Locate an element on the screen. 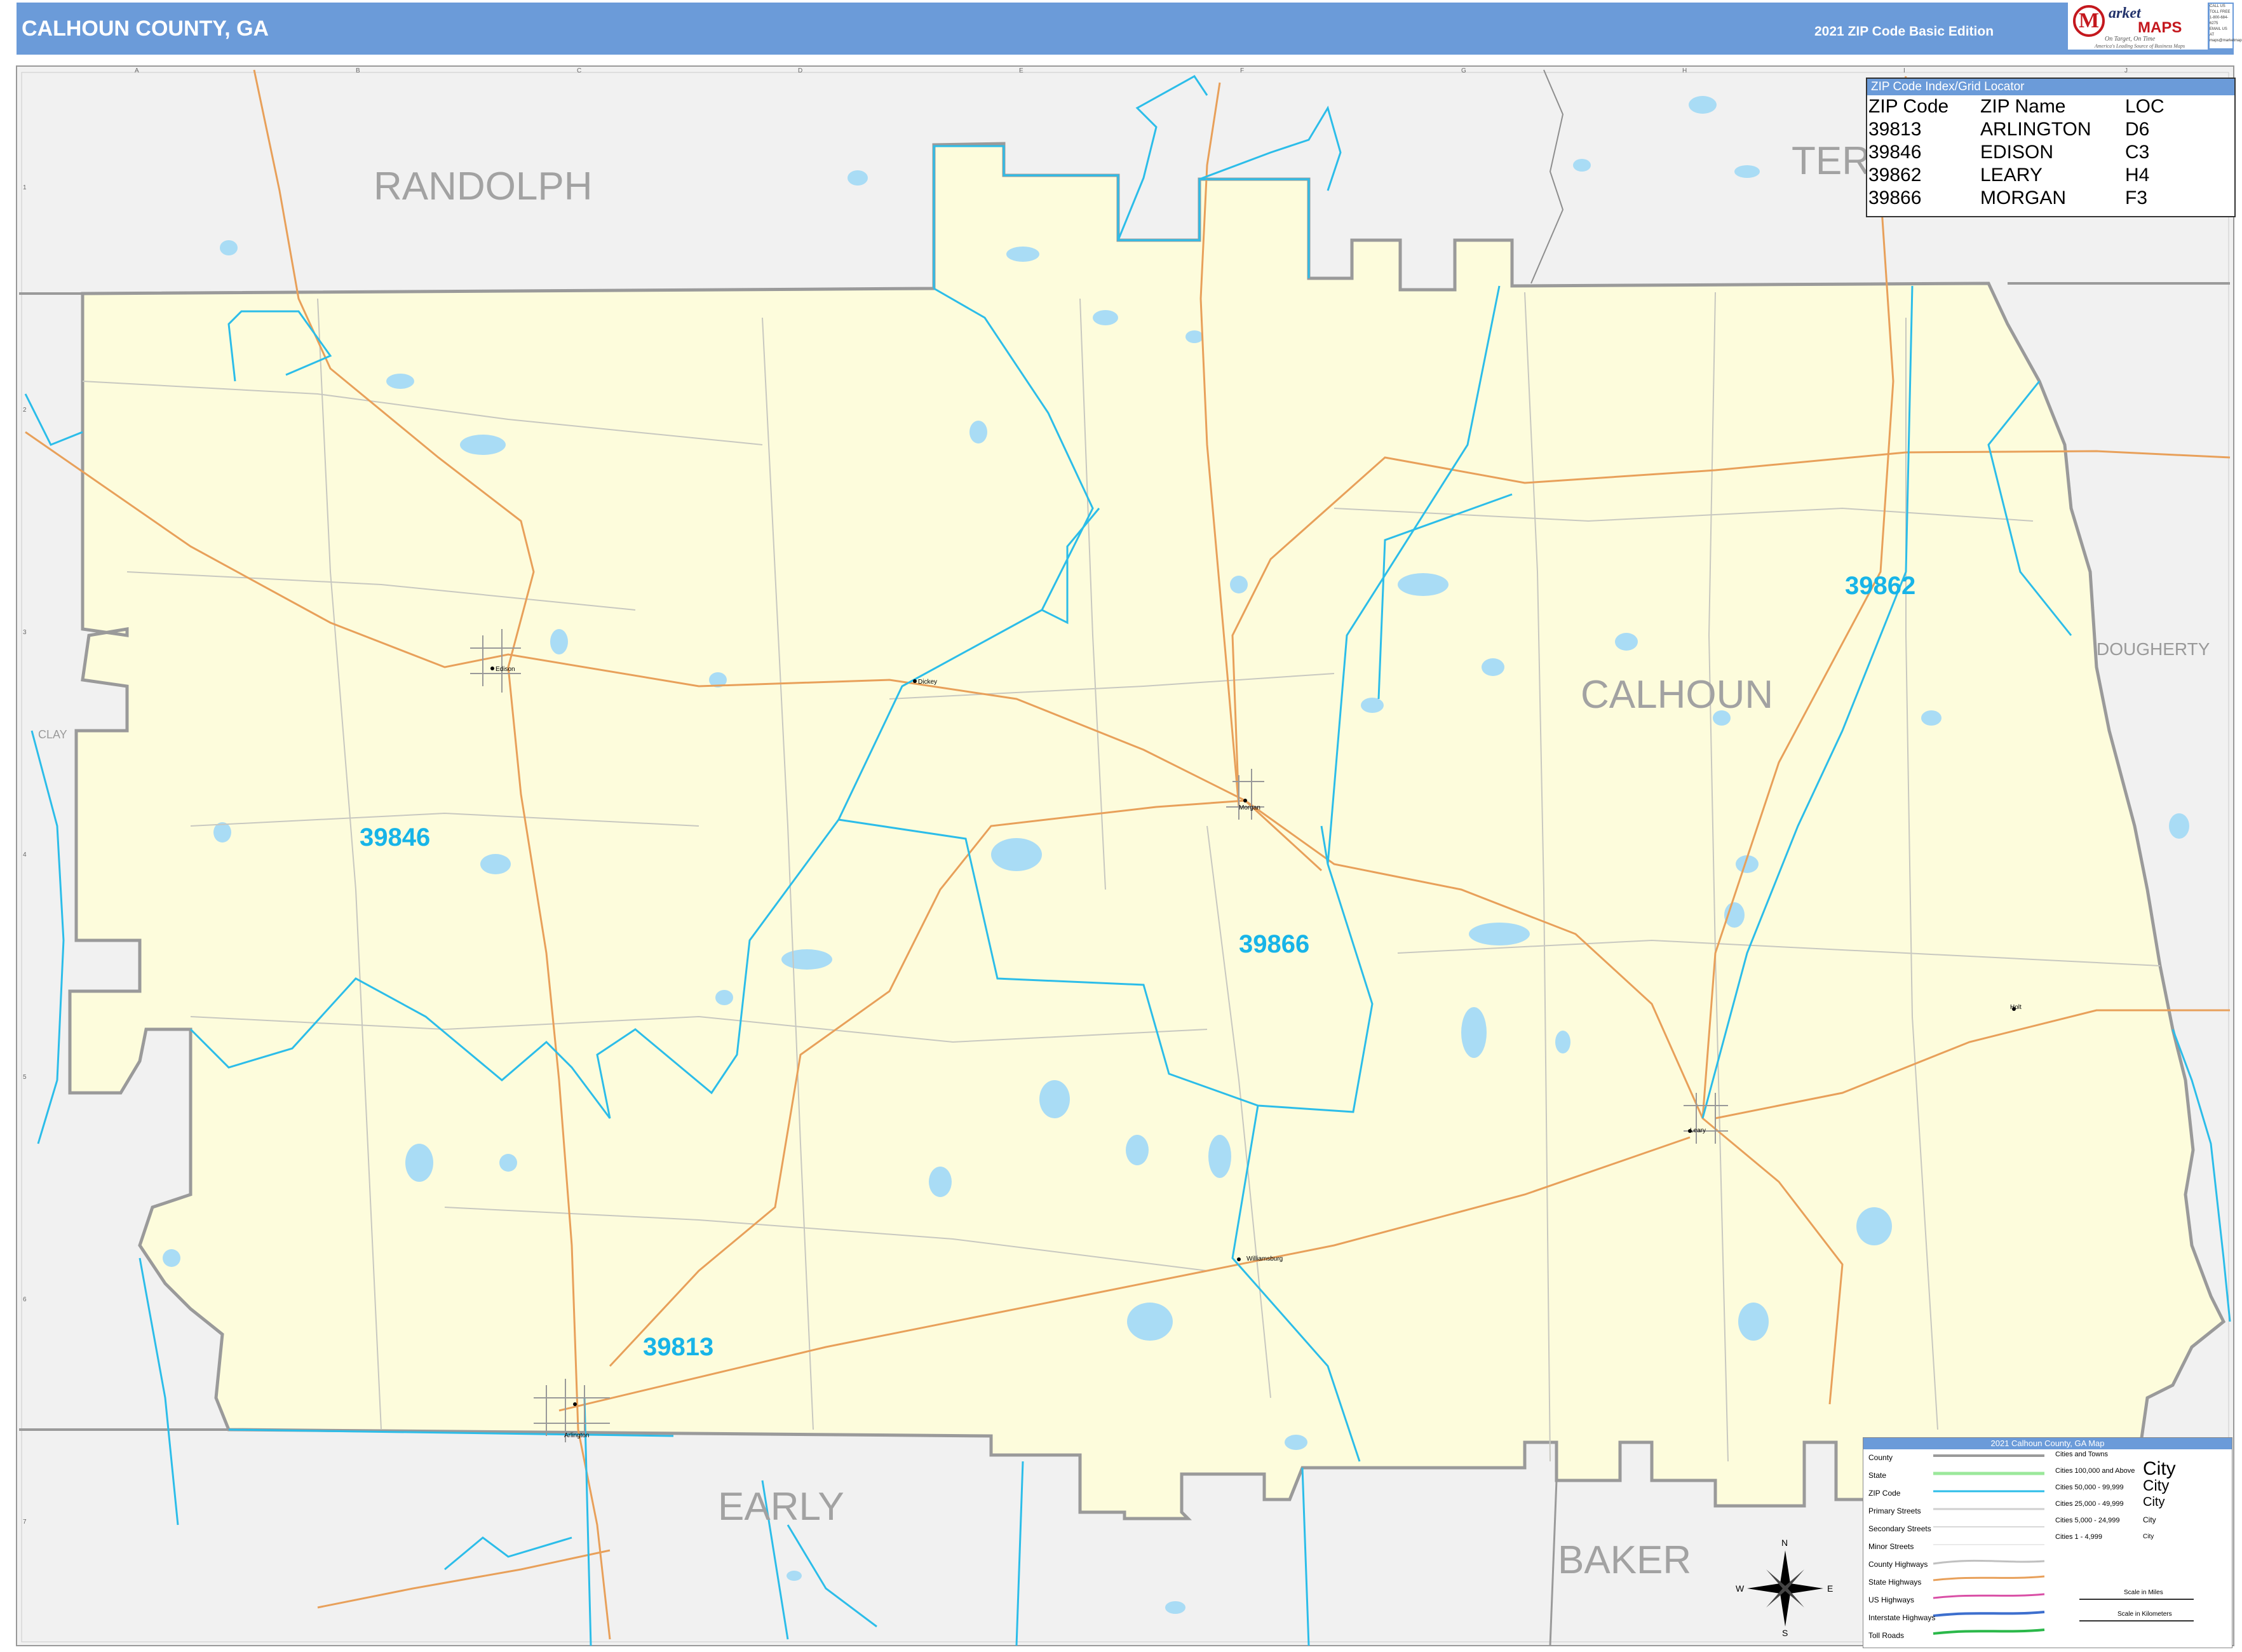 Image resolution: width=2242 pixels, height=1652 pixels. legend-item: Primary Streets is located at coordinates (1894, 1510).